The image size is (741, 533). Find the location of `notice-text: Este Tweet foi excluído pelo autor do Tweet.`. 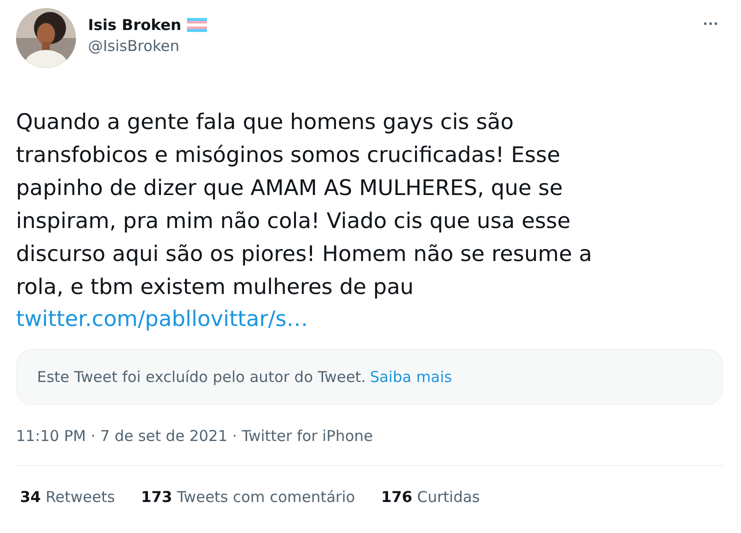

notice-text: Este Tweet foi excluído pelo autor do Tweet. is located at coordinates (201, 377).